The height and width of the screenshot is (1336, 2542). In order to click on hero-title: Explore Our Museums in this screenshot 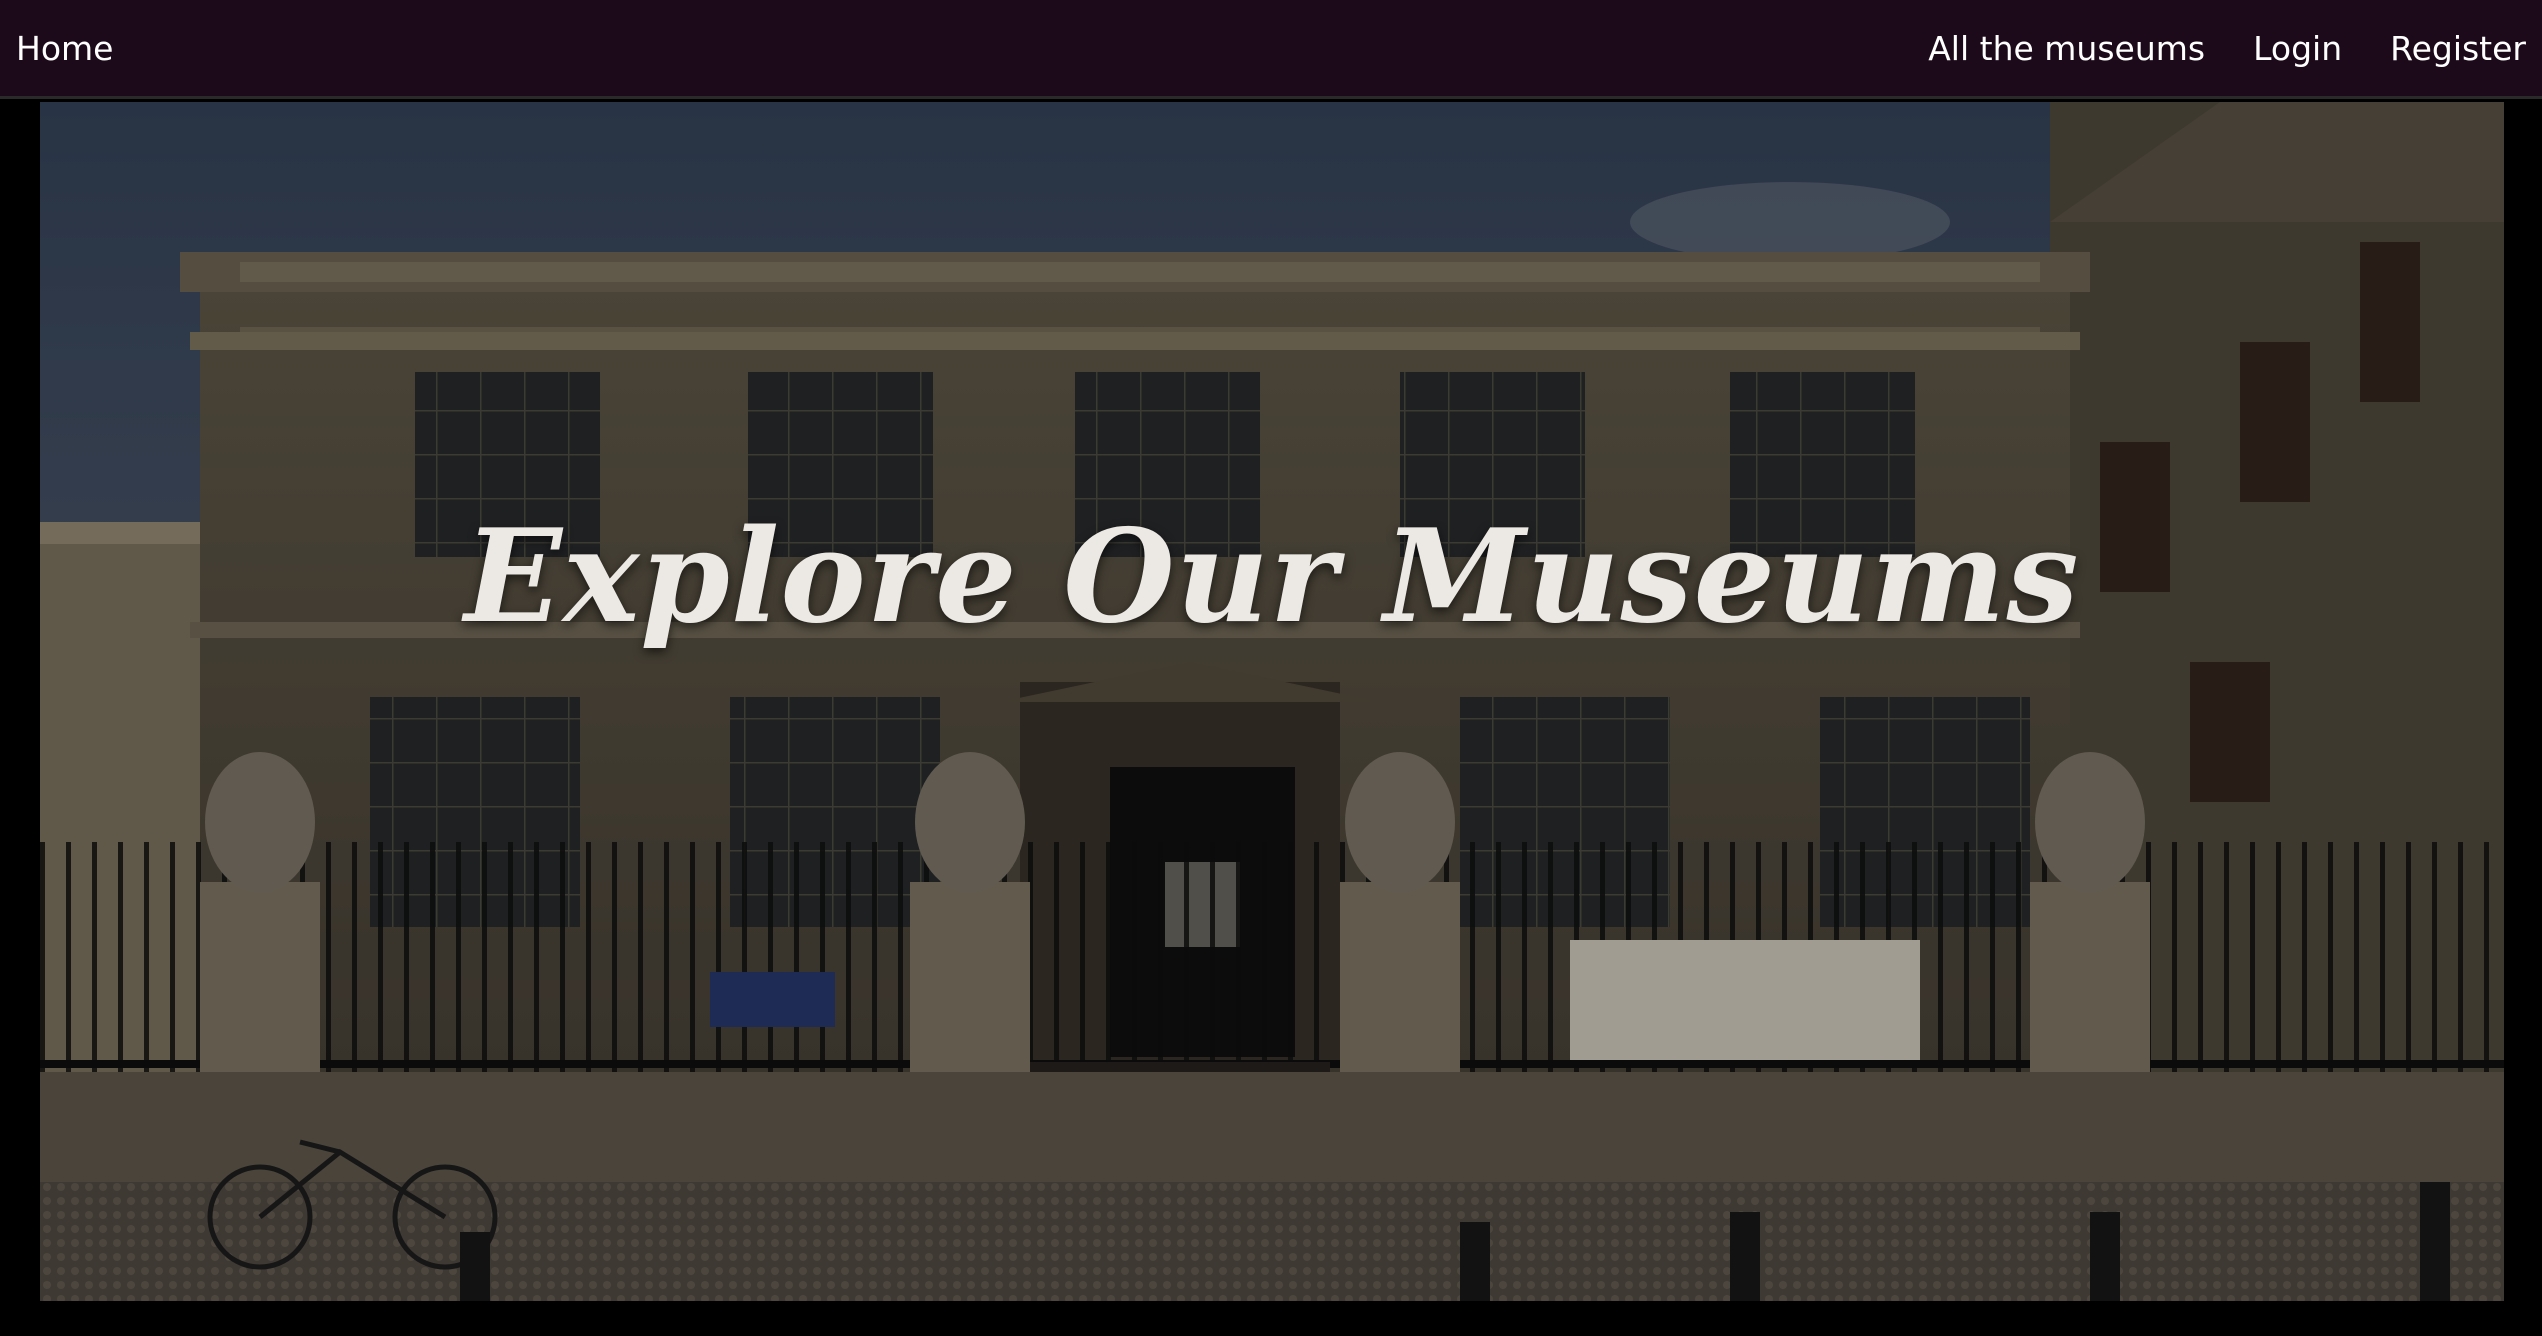, I will do `click(1272, 577)`.